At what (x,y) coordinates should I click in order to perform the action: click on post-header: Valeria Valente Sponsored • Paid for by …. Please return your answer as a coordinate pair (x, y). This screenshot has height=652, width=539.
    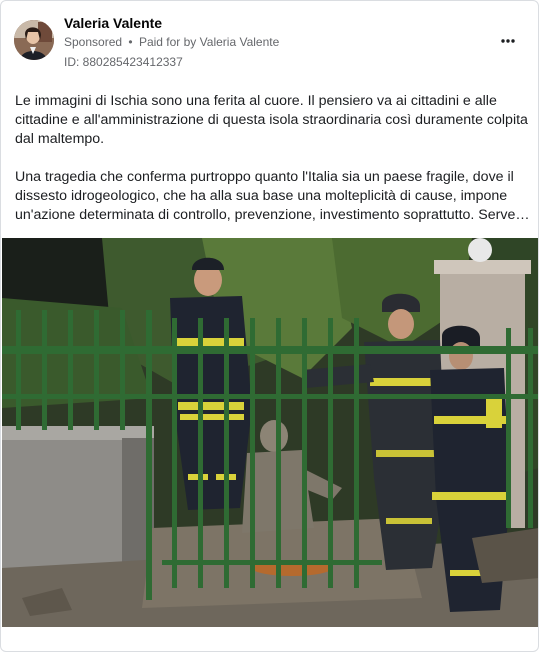
    Looking at the image, I should click on (269, 41).